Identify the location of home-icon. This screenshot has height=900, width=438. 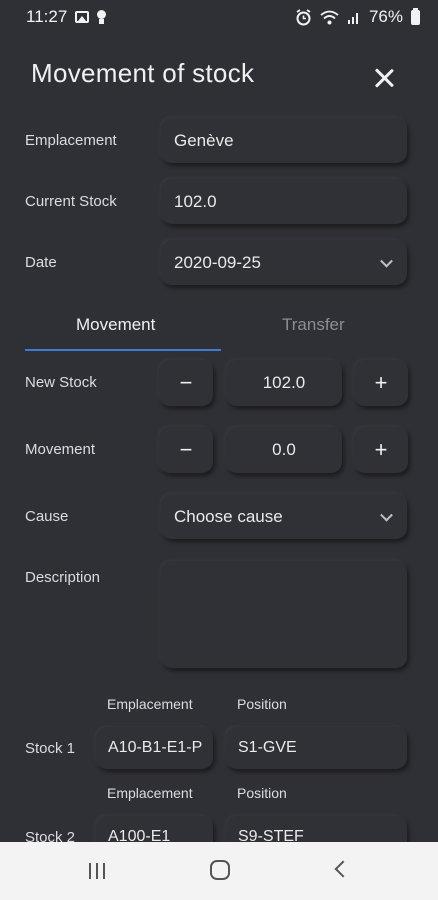
(220, 870).